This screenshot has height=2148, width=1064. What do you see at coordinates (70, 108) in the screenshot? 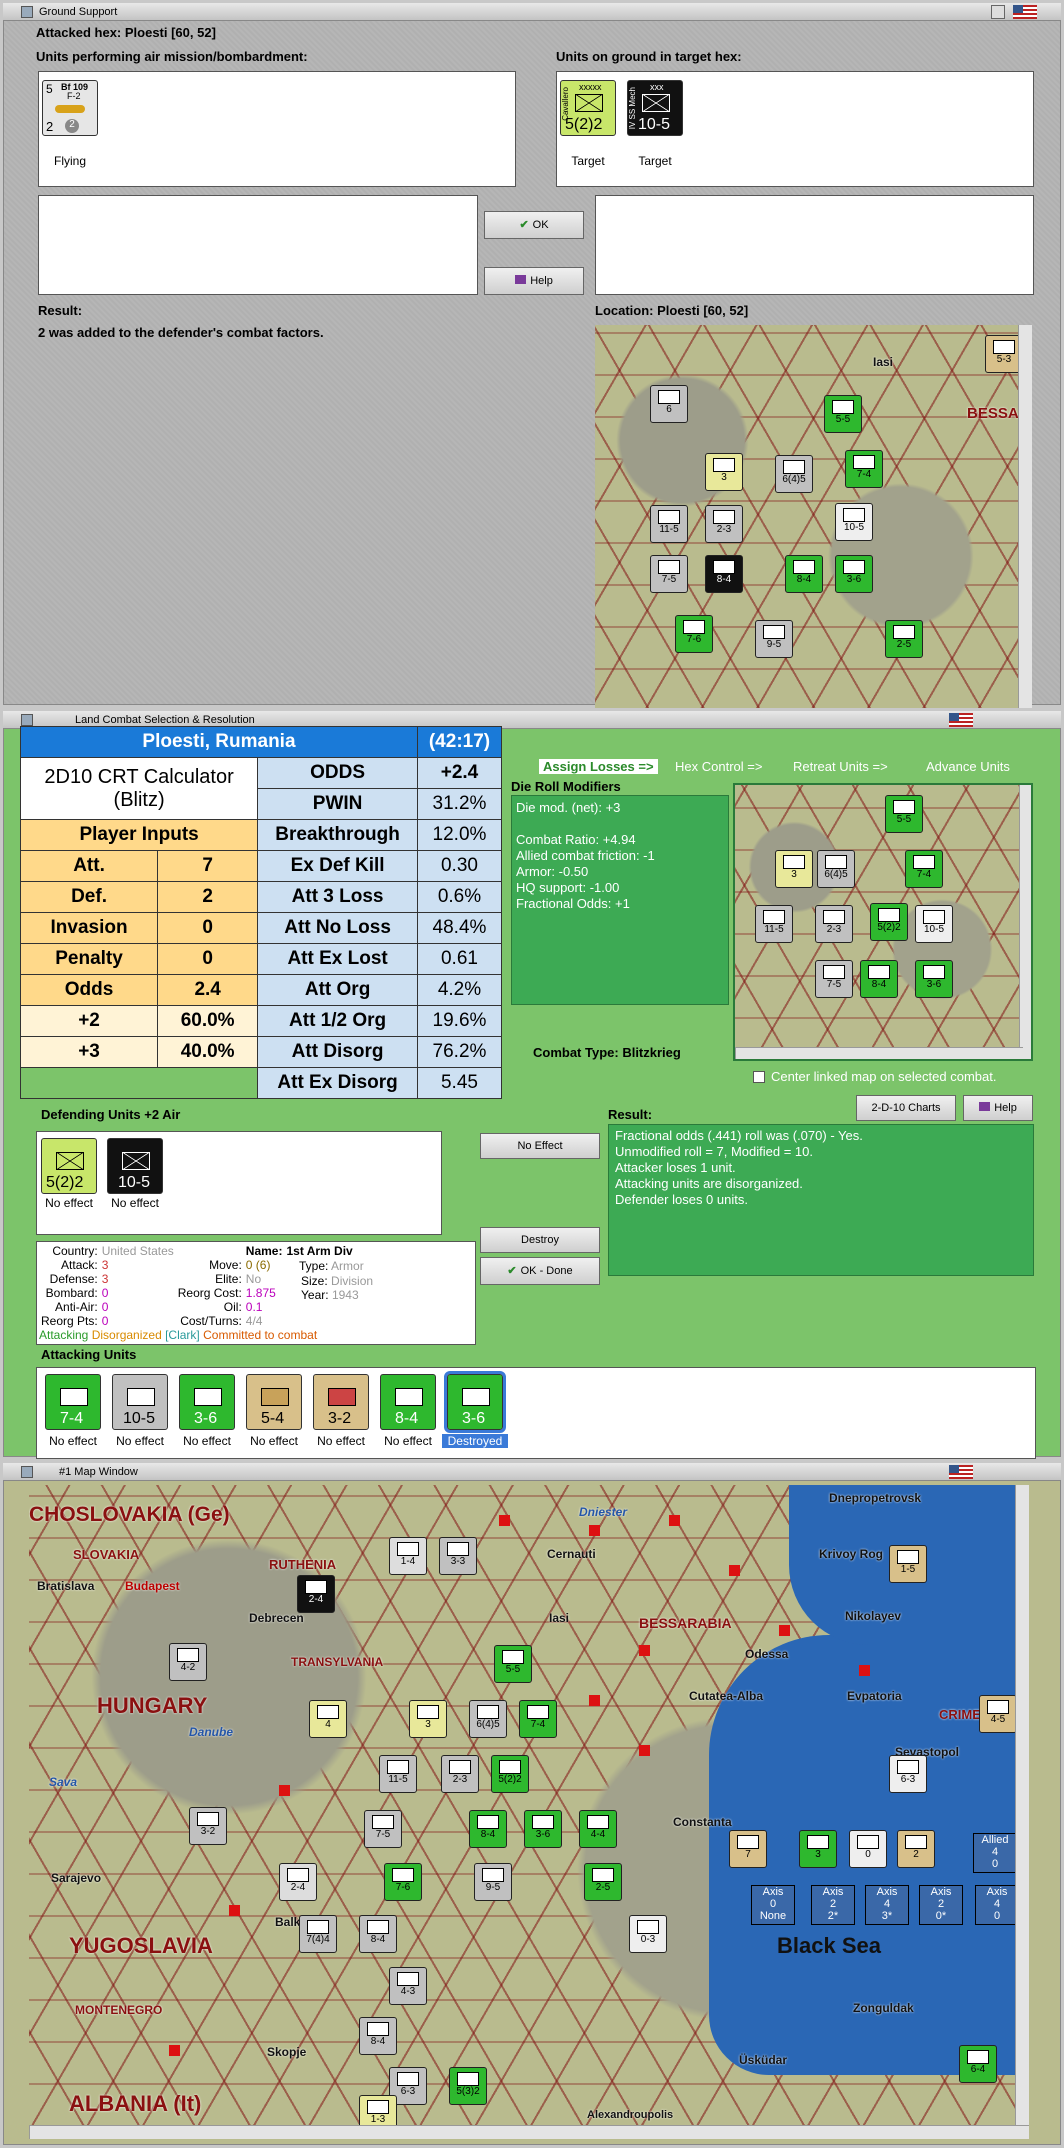
I see `air-unit-counter: 5 Bf 109 F-2 2 2` at bounding box center [70, 108].